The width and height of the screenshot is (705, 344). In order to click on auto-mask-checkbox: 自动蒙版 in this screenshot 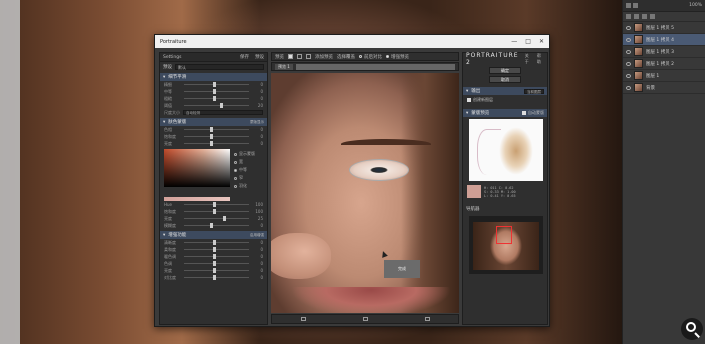, I will do `click(533, 113)`.